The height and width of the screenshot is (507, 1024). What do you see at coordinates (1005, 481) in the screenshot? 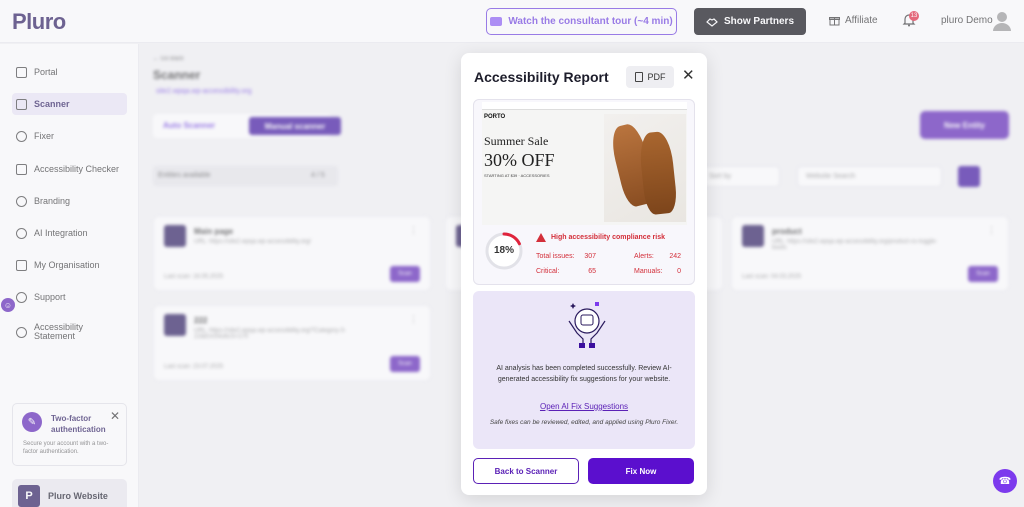
I see `support-chat-icon: ☎` at bounding box center [1005, 481].